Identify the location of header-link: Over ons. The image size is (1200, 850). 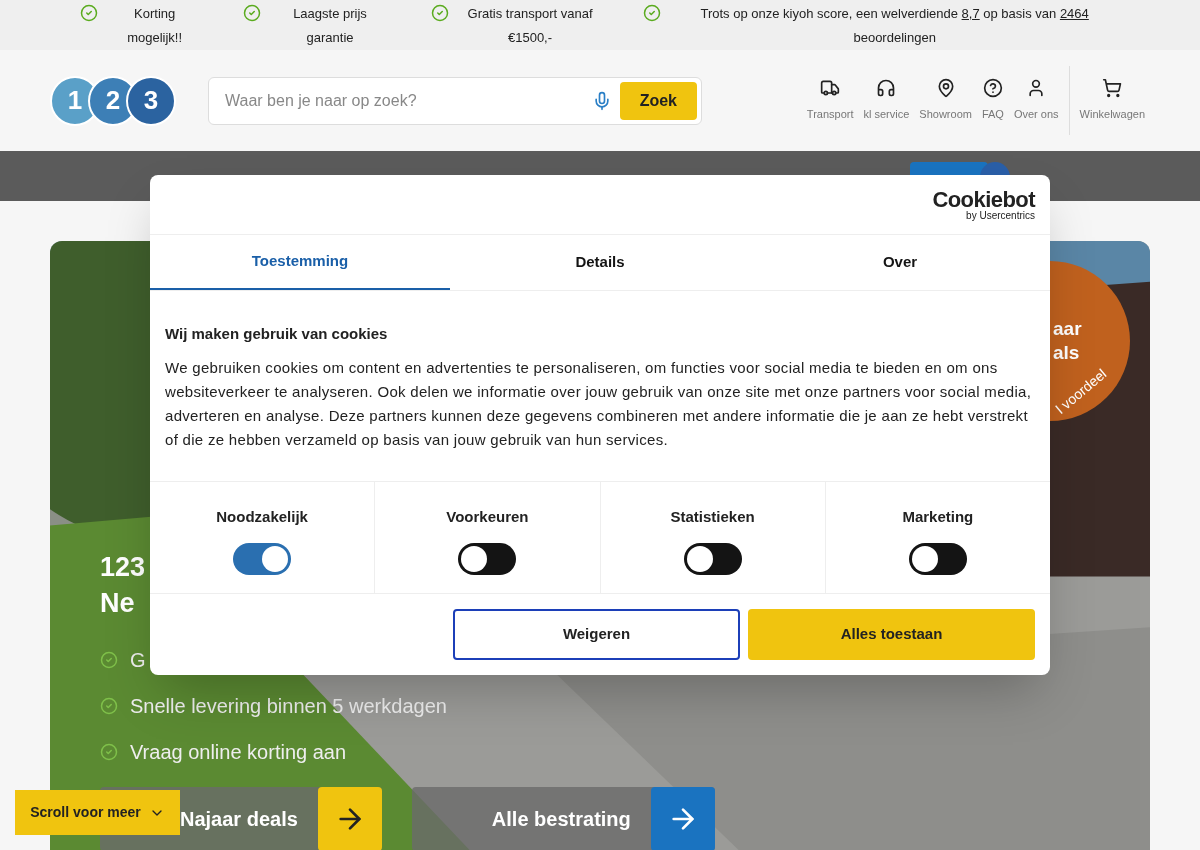
(1036, 100).